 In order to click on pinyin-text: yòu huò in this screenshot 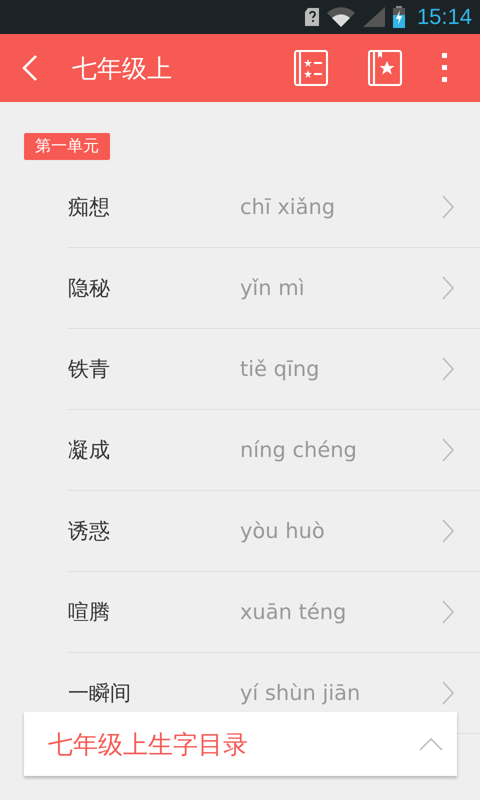, I will do `click(283, 531)`.